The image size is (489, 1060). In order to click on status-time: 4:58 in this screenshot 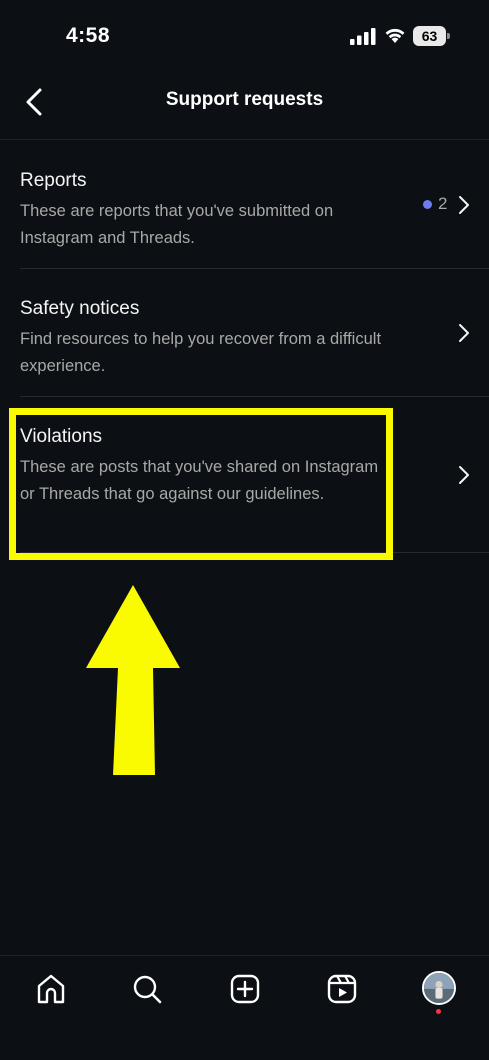, I will do `click(88, 35)`.